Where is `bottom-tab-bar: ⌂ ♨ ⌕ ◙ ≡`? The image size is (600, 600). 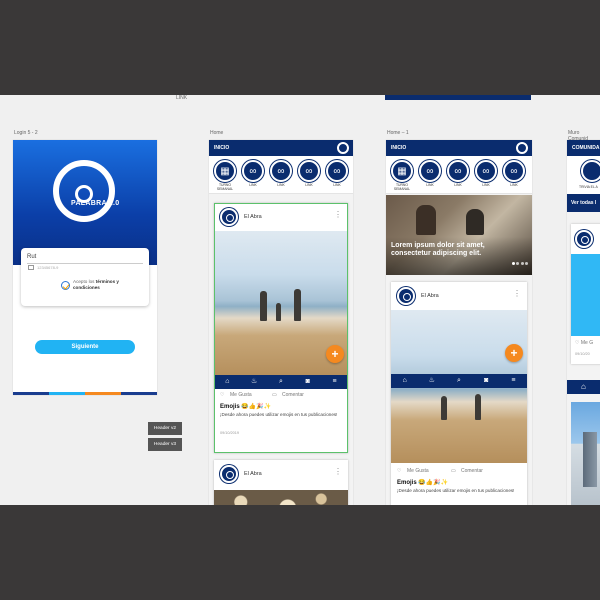 bottom-tab-bar: ⌂ ♨ ⌕ ◙ ≡ is located at coordinates (459, 381).